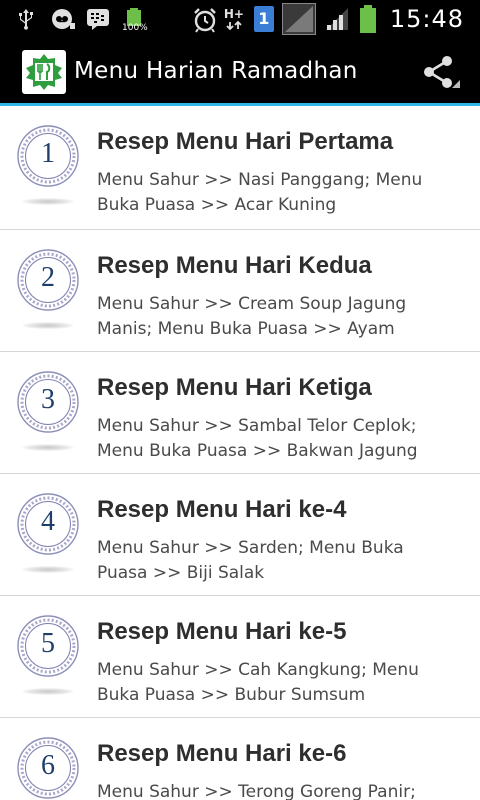  What do you see at coordinates (234, 265) in the screenshot?
I see `item-title: Resep Menu Hari Kedua` at bounding box center [234, 265].